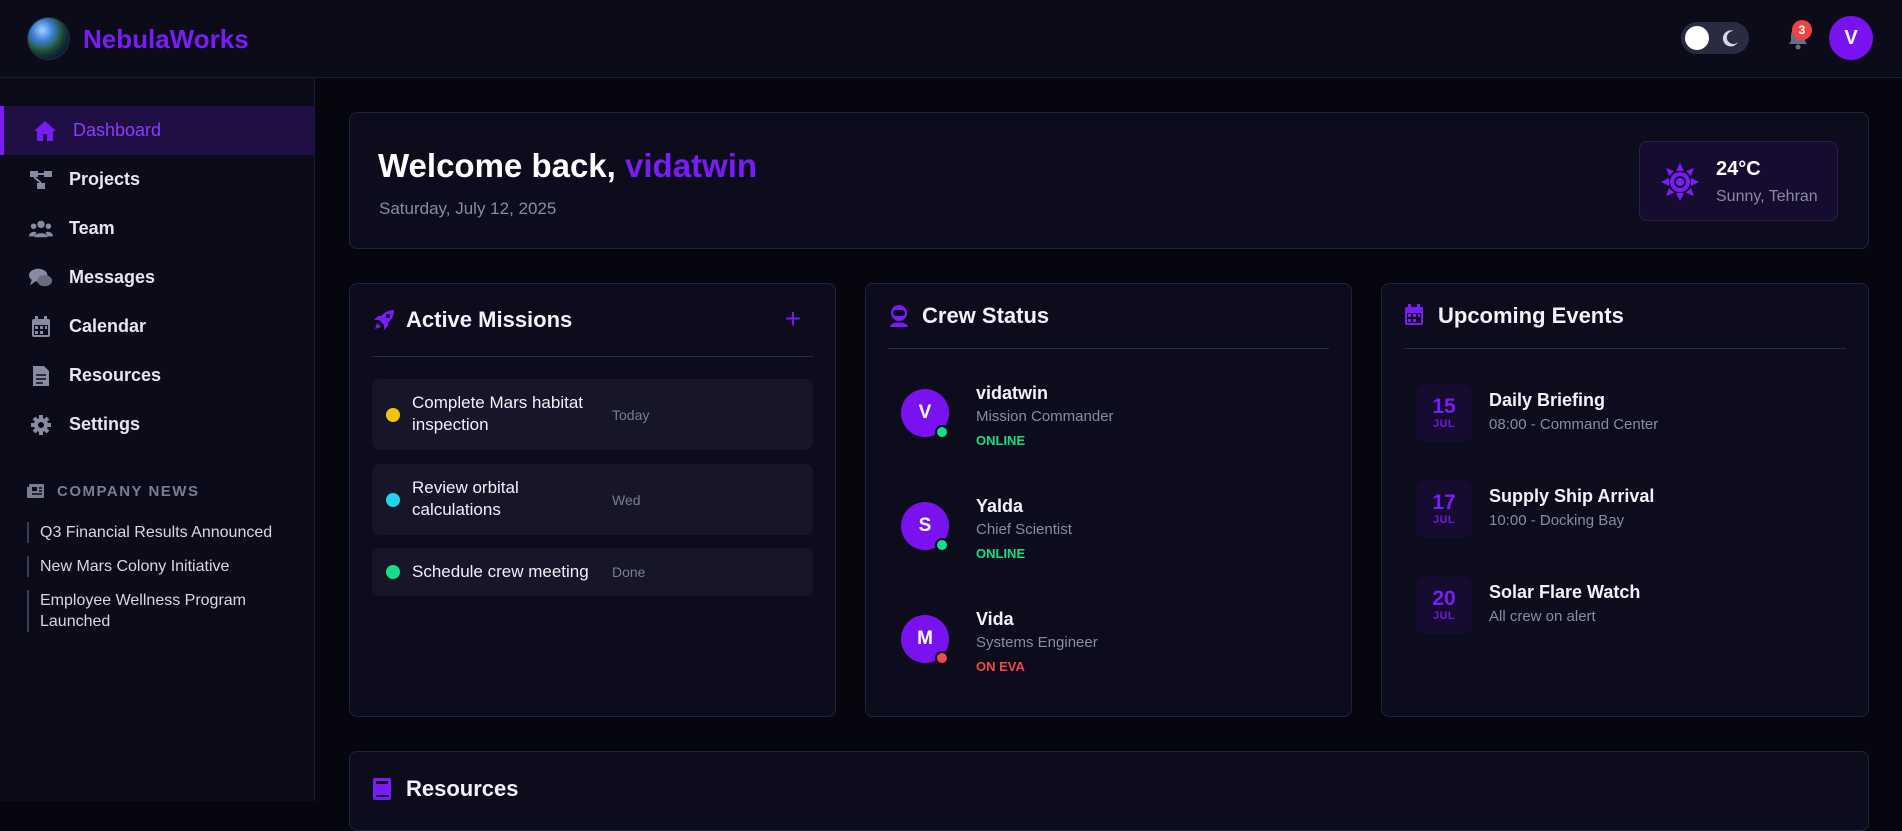  Describe the element at coordinates (36, 491) in the screenshot. I see `newspaper-icon` at that location.